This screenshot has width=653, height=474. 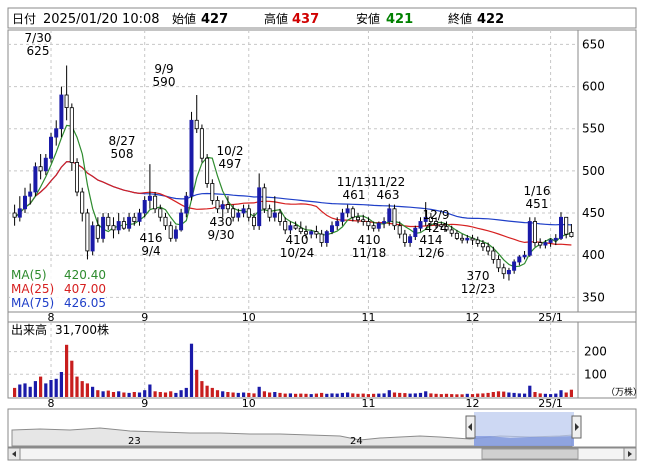 What do you see at coordinates (530, 454) in the screenshot?
I see `scrollbar-thumb` at bounding box center [530, 454].